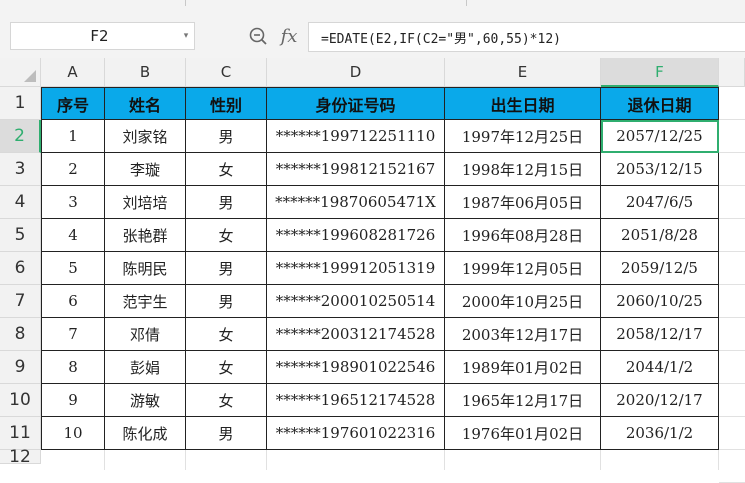 This screenshot has width=745, height=483. What do you see at coordinates (20, 235) in the screenshot?
I see `row-header-5: 5` at bounding box center [20, 235].